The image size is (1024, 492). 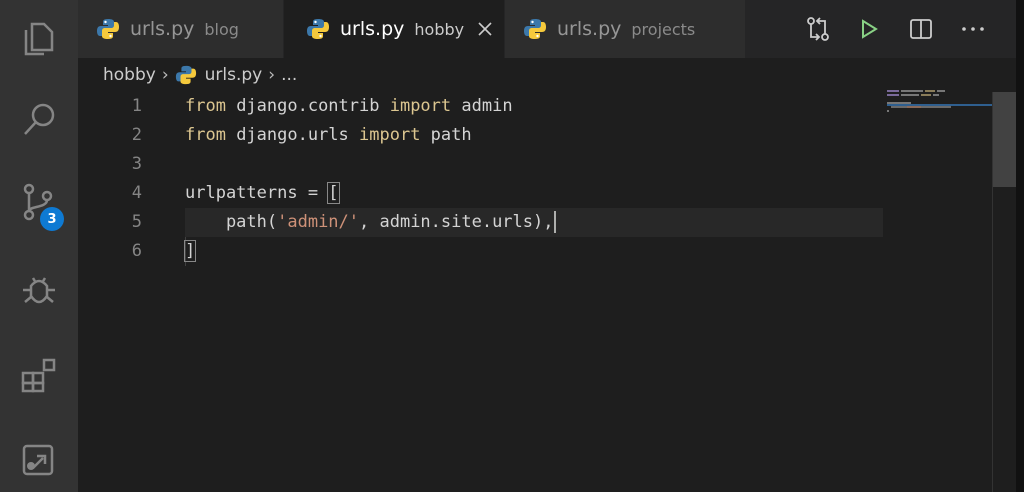 What do you see at coordinates (136, 135) in the screenshot?
I see `line-number: 2` at bounding box center [136, 135].